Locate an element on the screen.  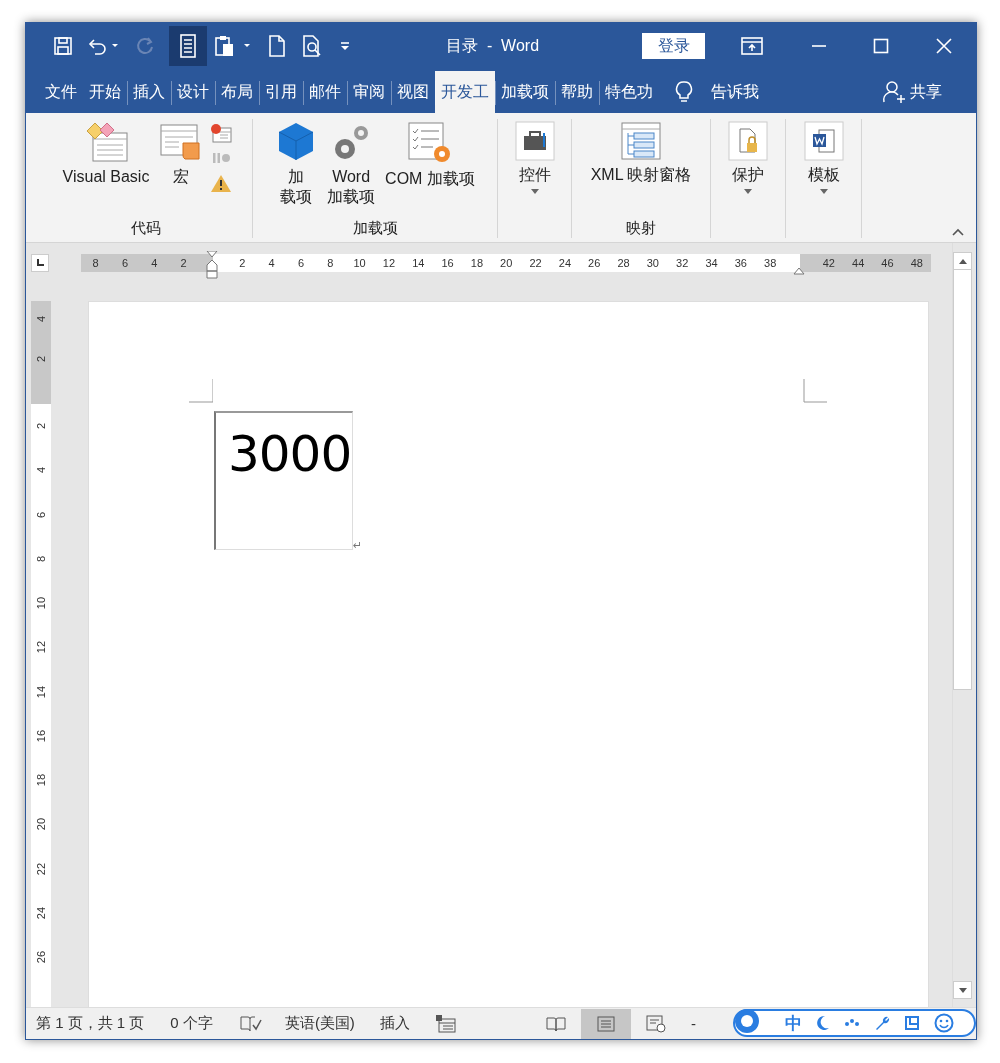
book-icon is located at coordinates (555, 1023).